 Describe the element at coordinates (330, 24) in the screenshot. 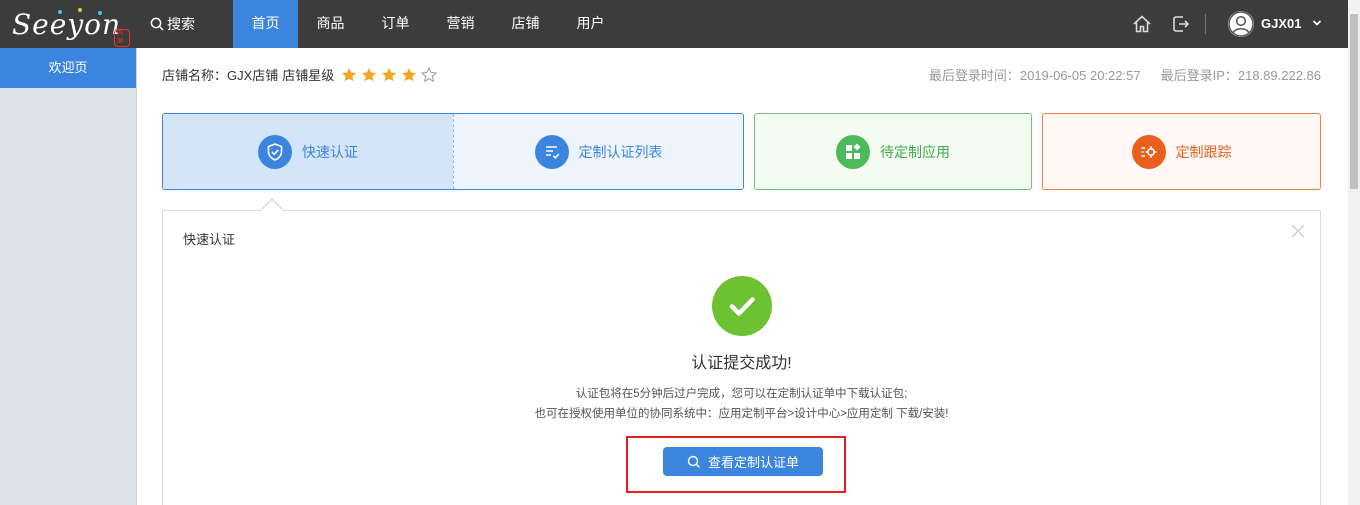

I see `nav-item-products: 商品` at that location.